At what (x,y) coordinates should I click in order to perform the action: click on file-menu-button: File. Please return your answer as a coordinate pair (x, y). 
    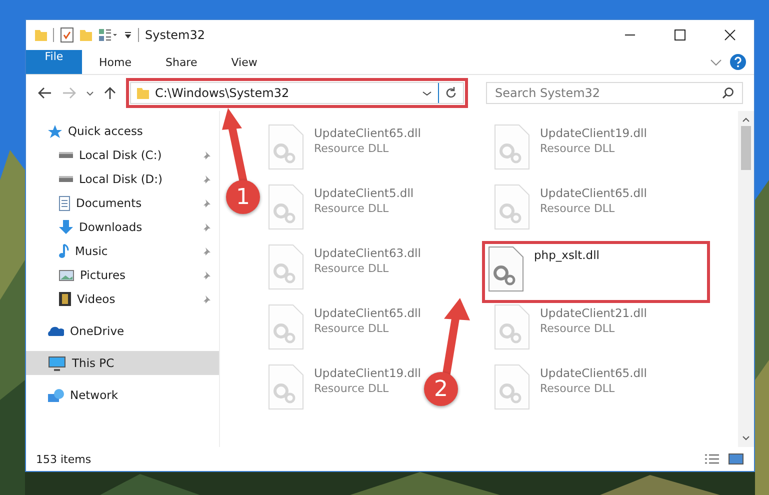
    Looking at the image, I should click on (54, 62).